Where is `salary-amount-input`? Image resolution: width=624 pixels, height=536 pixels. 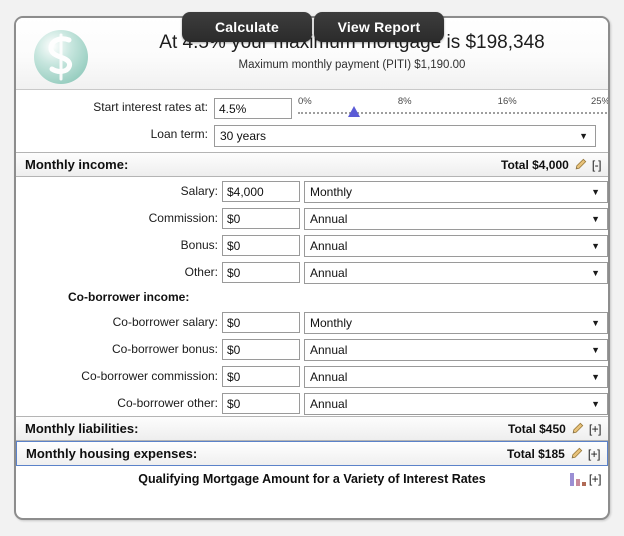 salary-amount-input is located at coordinates (261, 191).